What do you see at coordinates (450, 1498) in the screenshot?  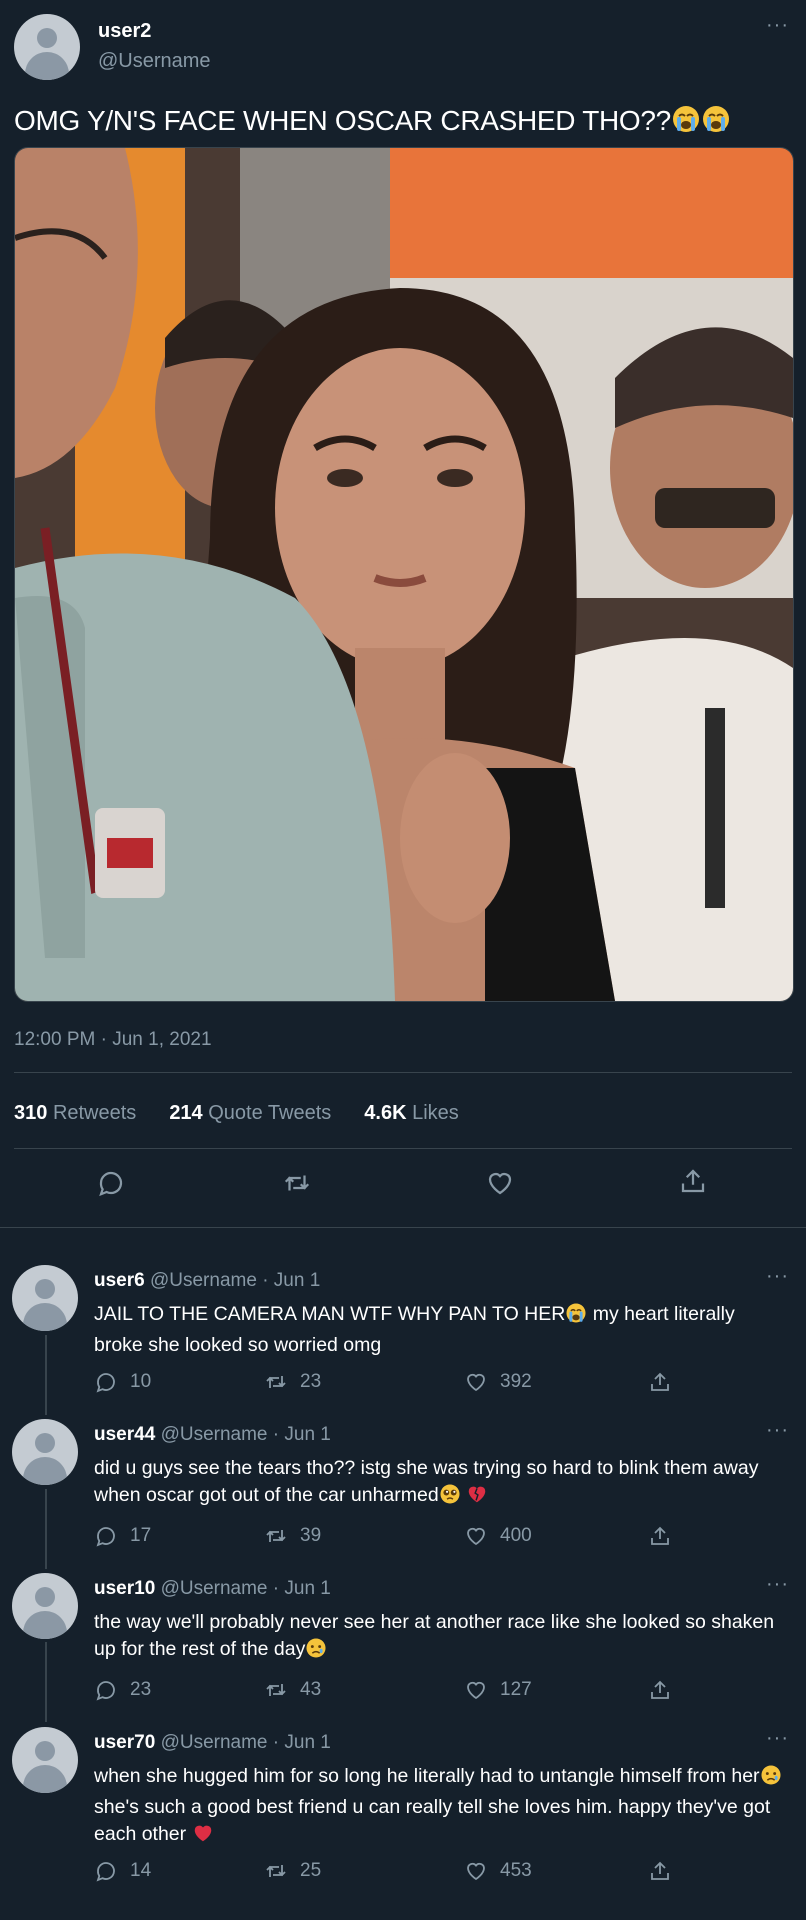 I see `pleading-face-emoji` at bounding box center [450, 1498].